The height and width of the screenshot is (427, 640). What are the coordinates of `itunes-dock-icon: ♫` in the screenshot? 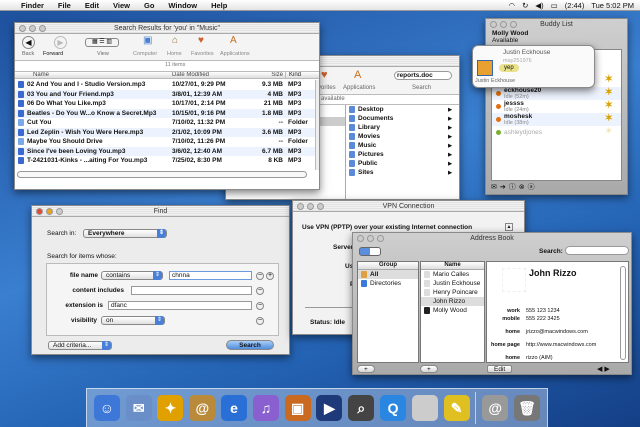 It's located at (265, 408).